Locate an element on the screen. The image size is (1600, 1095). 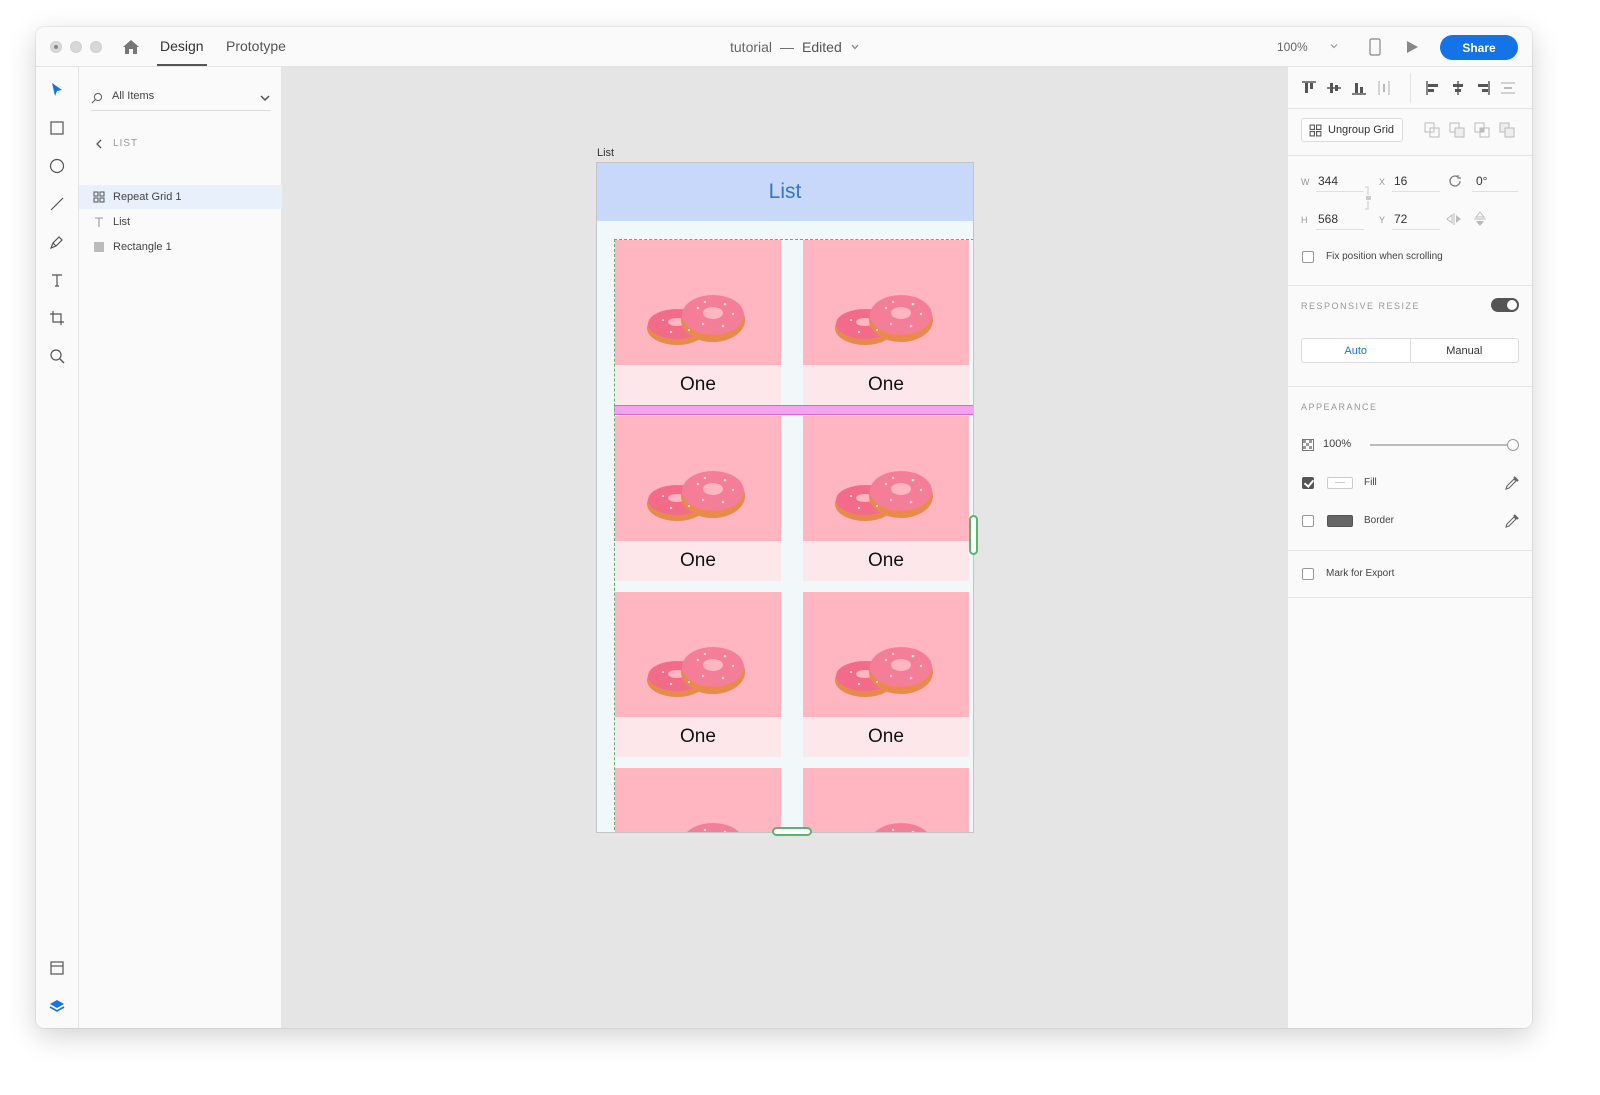
header-title: List is located at coordinates (785, 191).